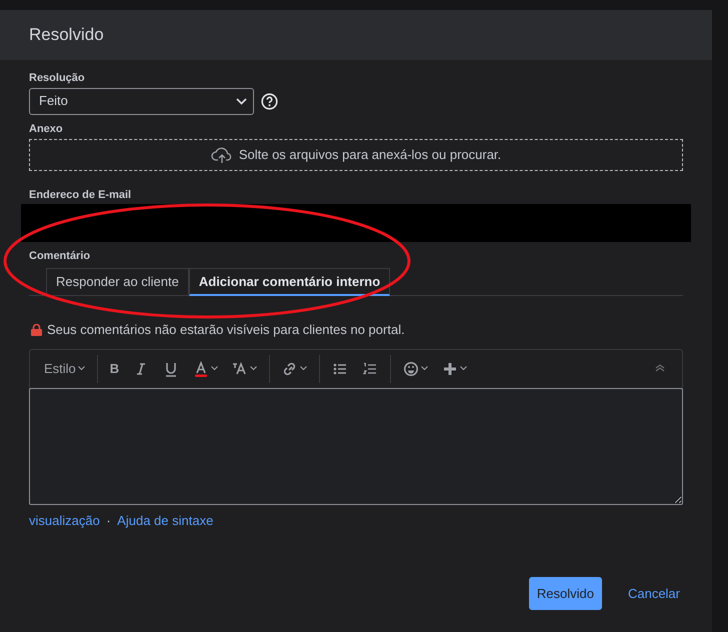  What do you see at coordinates (289, 282) in the screenshot?
I see `comment-tab: Adicionar comentário interno` at bounding box center [289, 282].